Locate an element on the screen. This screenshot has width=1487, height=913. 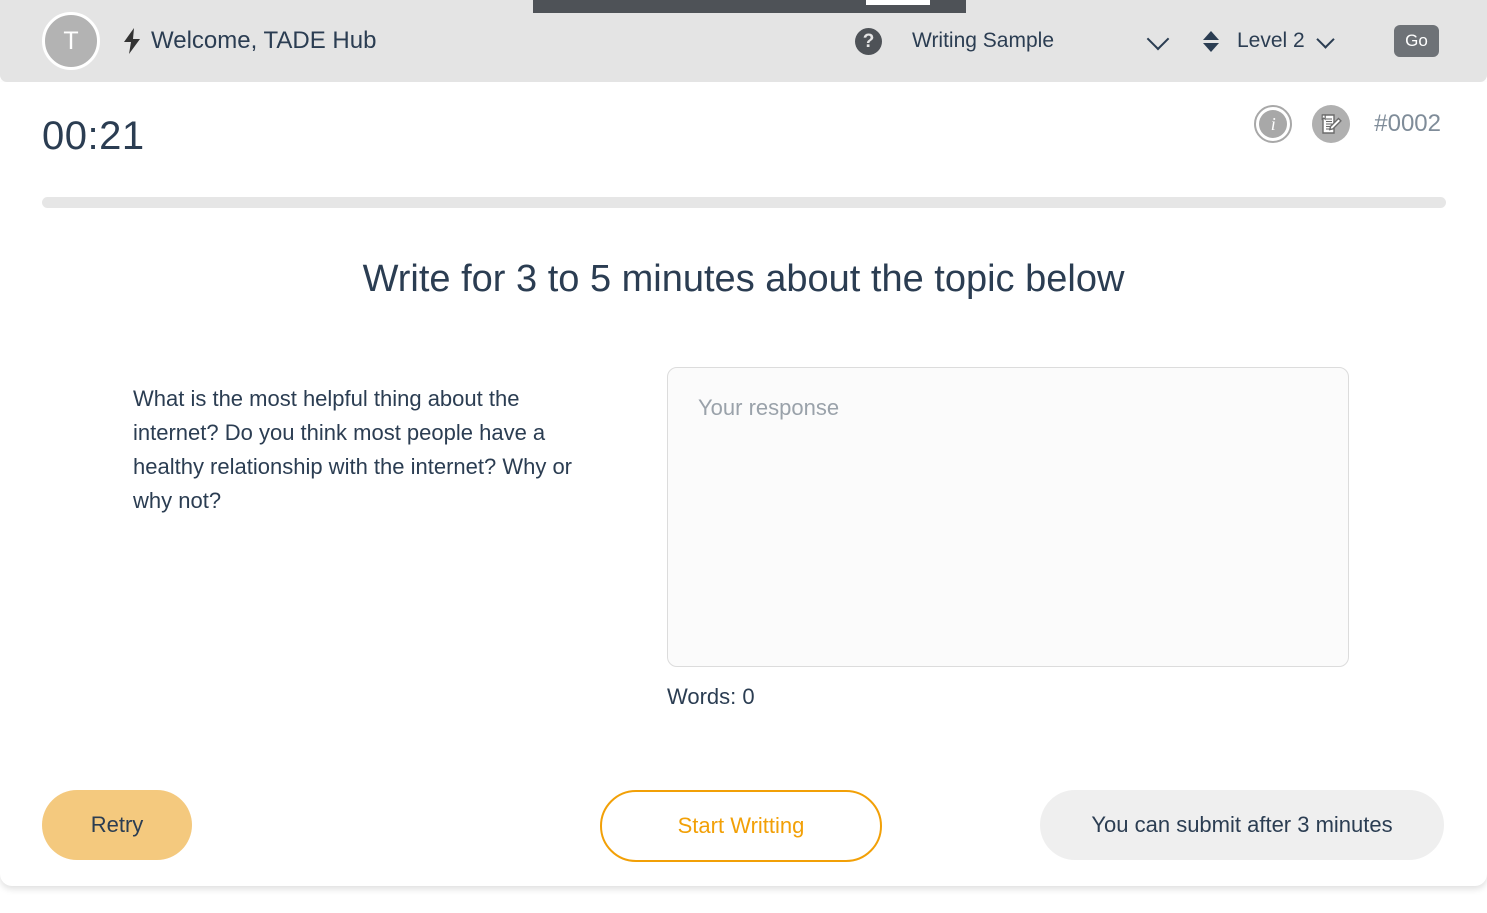
status-cluster: i #0002 is located at coordinates (1347, 124).